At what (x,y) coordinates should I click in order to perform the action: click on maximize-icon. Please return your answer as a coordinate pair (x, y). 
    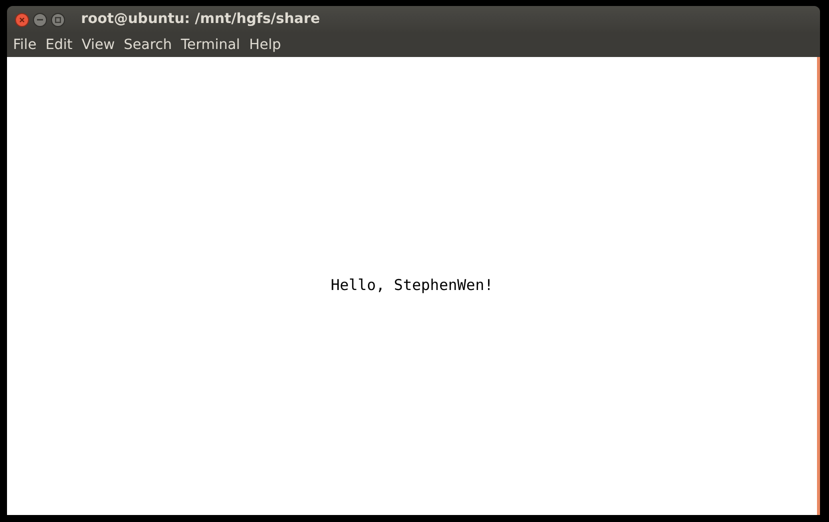
    Looking at the image, I should click on (58, 19).